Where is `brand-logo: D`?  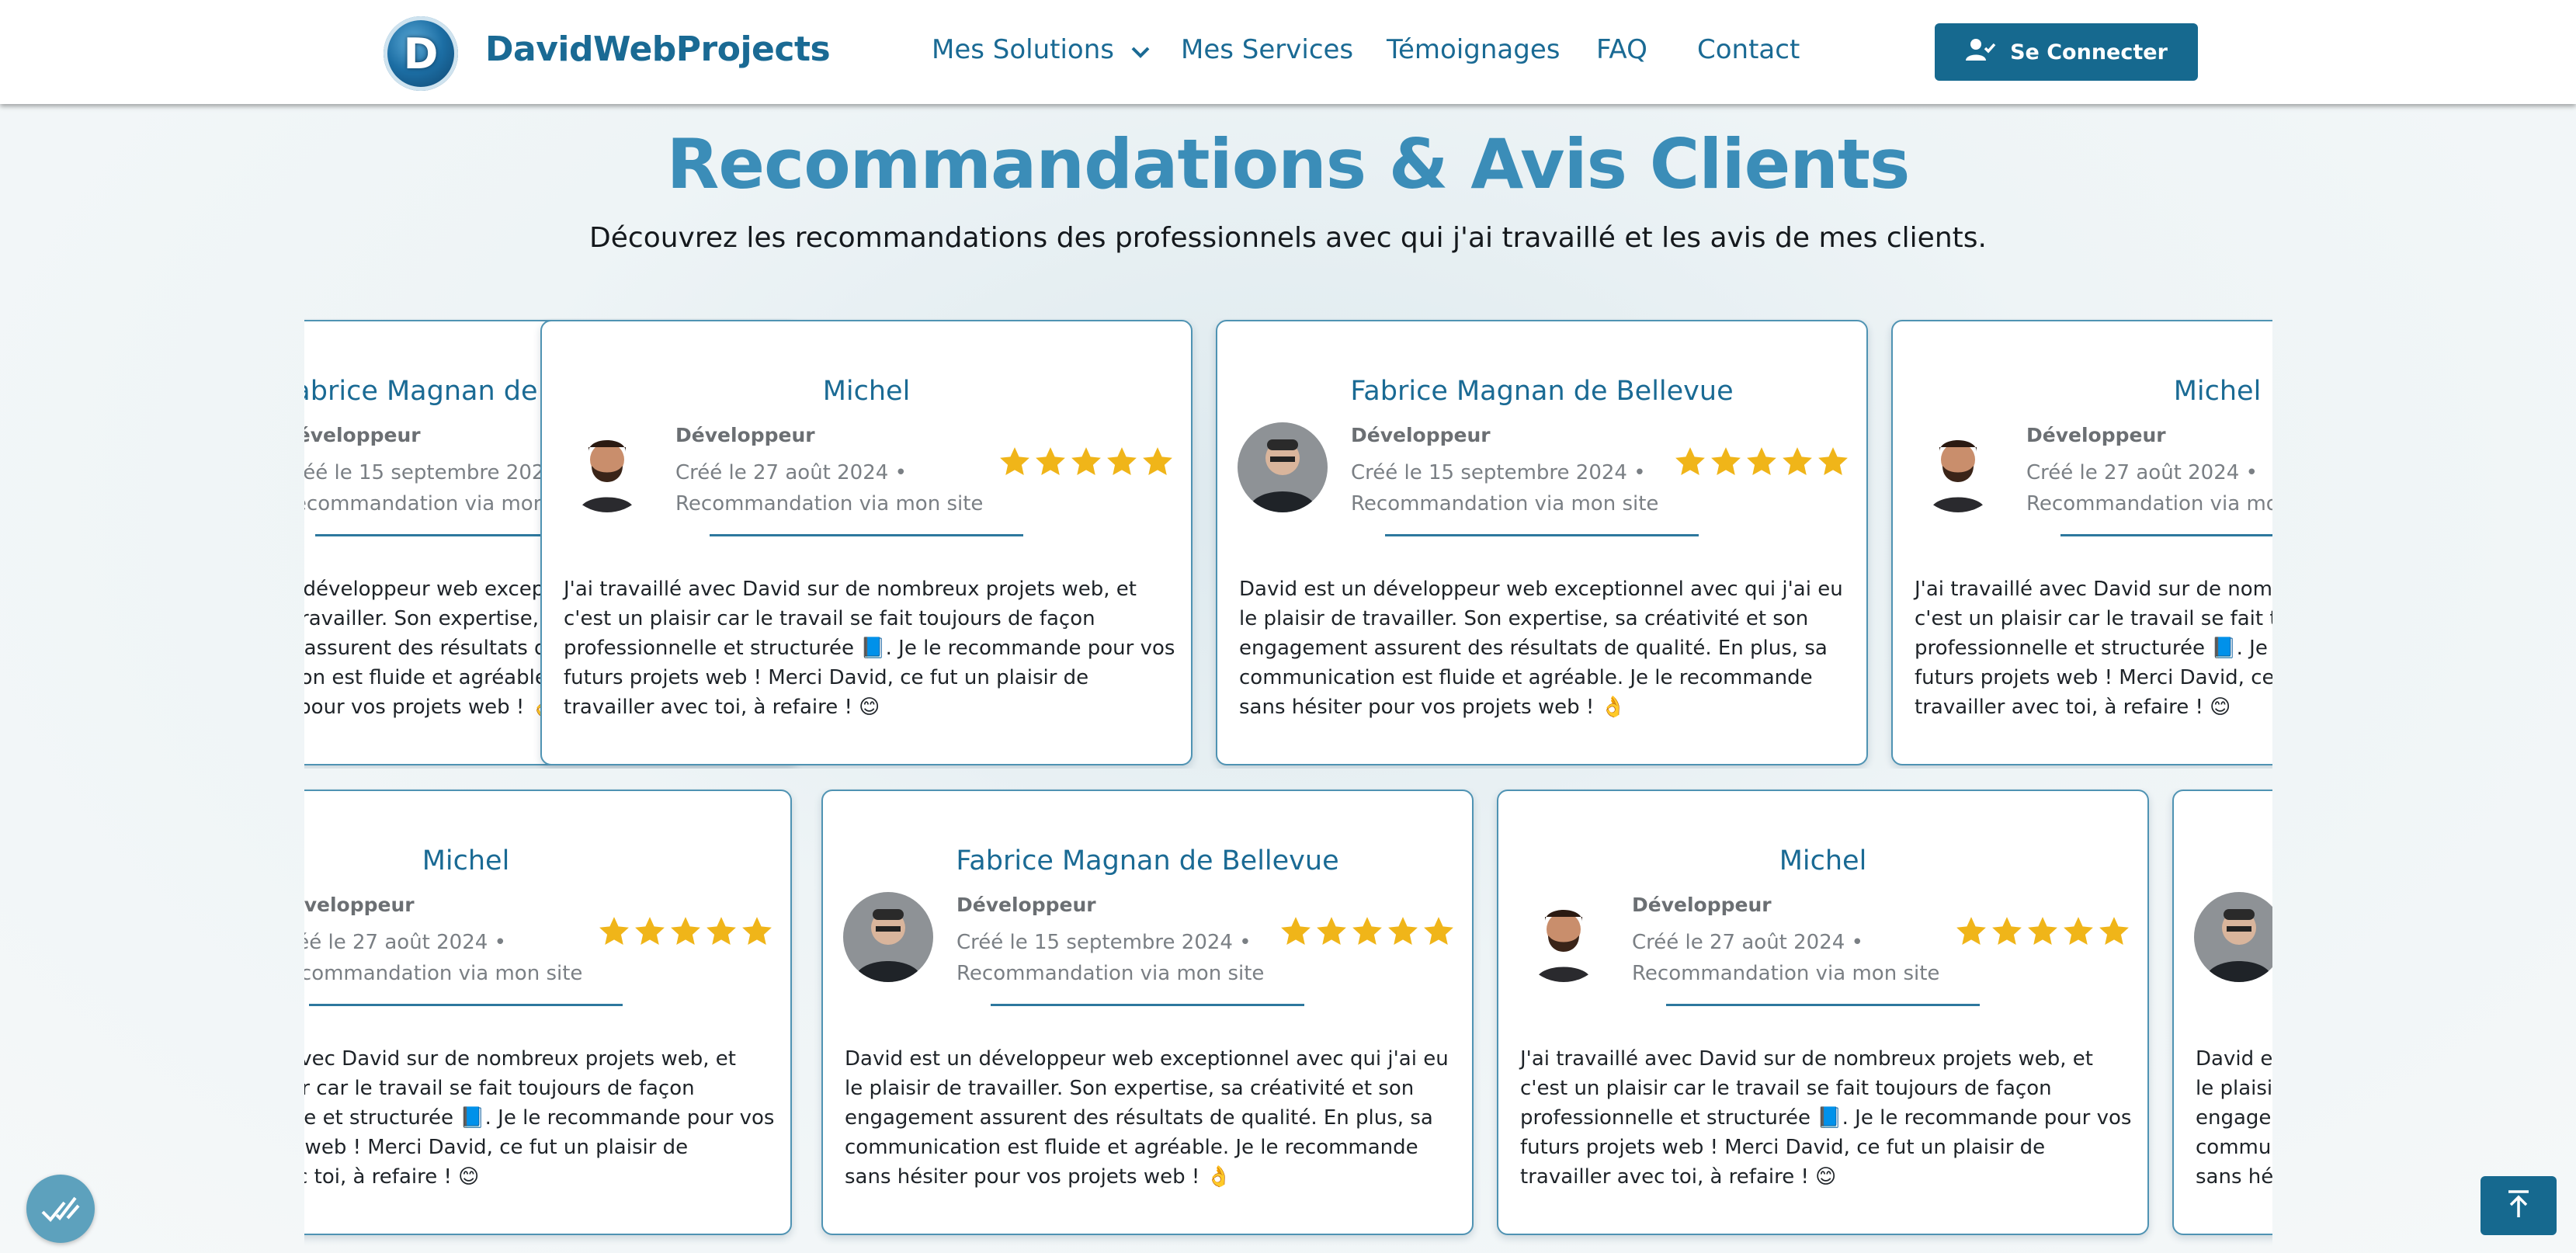
brand-logo: D is located at coordinates (421, 53).